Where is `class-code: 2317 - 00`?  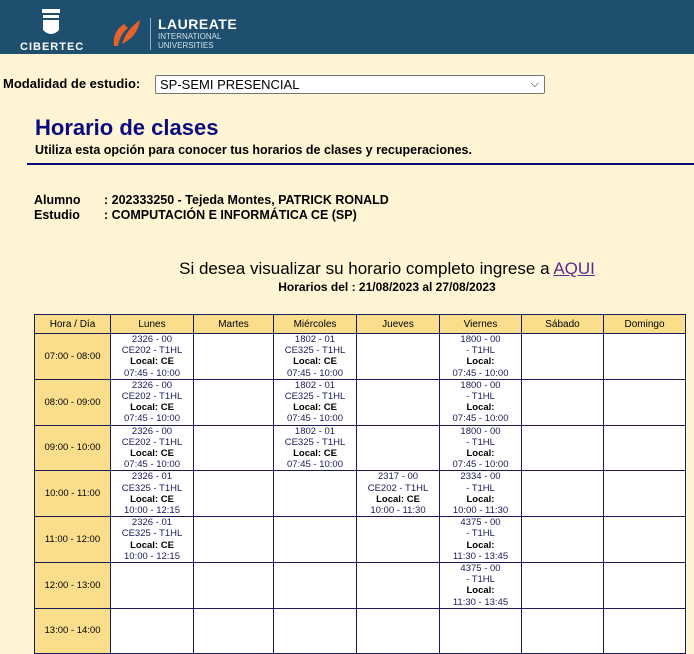
class-code: 2317 - 00 is located at coordinates (398, 477).